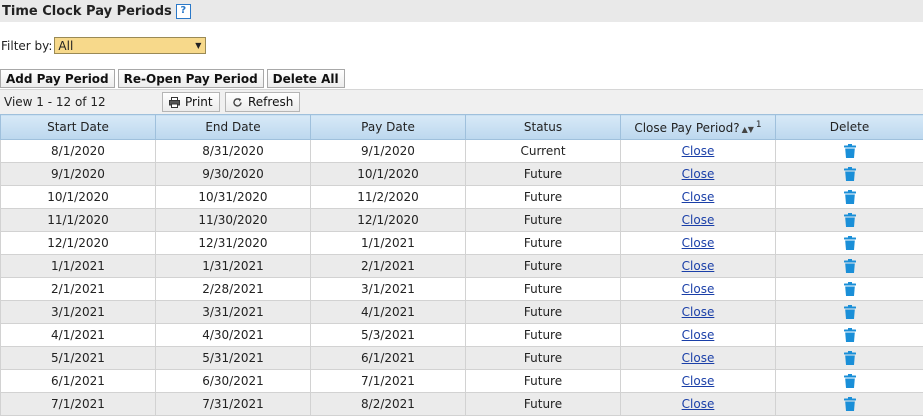  I want to click on column-header-status: Status, so click(543, 127).